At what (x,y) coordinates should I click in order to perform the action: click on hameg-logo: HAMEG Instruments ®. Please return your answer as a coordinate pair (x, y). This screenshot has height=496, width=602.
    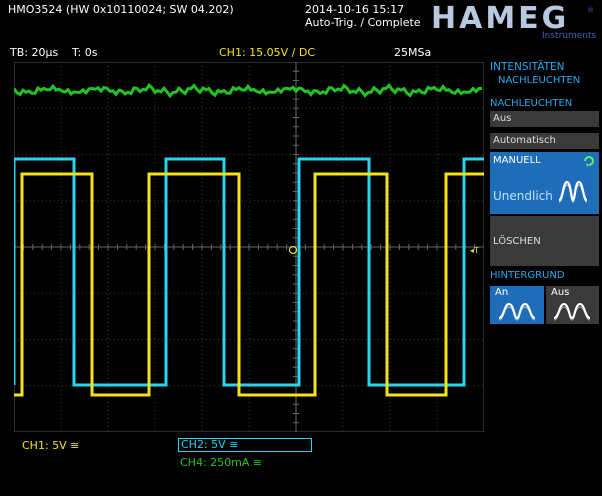
    Looking at the image, I should click on (511, 21).